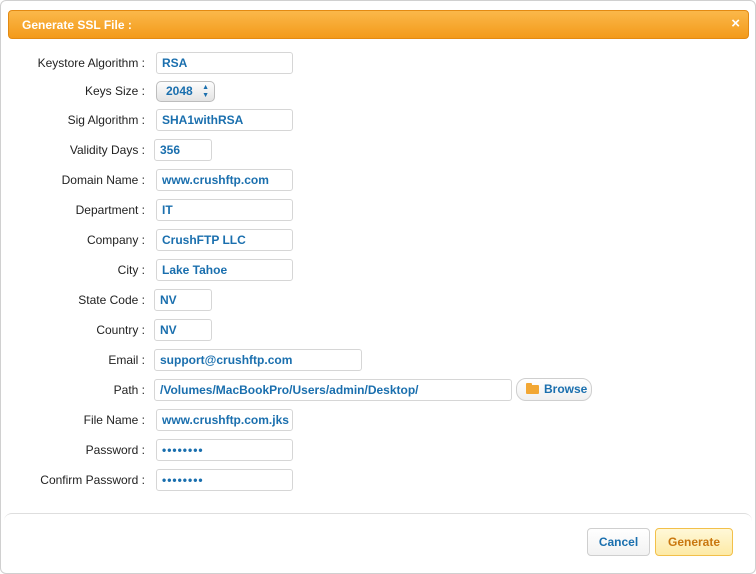 Image resolution: width=756 pixels, height=574 pixels. What do you see at coordinates (224, 420) in the screenshot?
I see `file-name-input` at bounding box center [224, 420].